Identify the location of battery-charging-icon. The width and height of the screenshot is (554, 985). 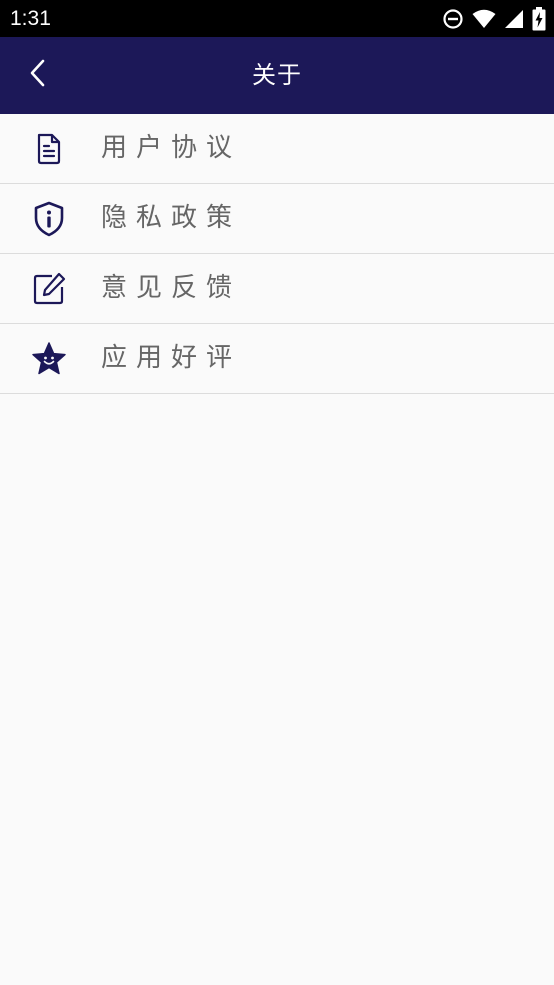
(539, 19).